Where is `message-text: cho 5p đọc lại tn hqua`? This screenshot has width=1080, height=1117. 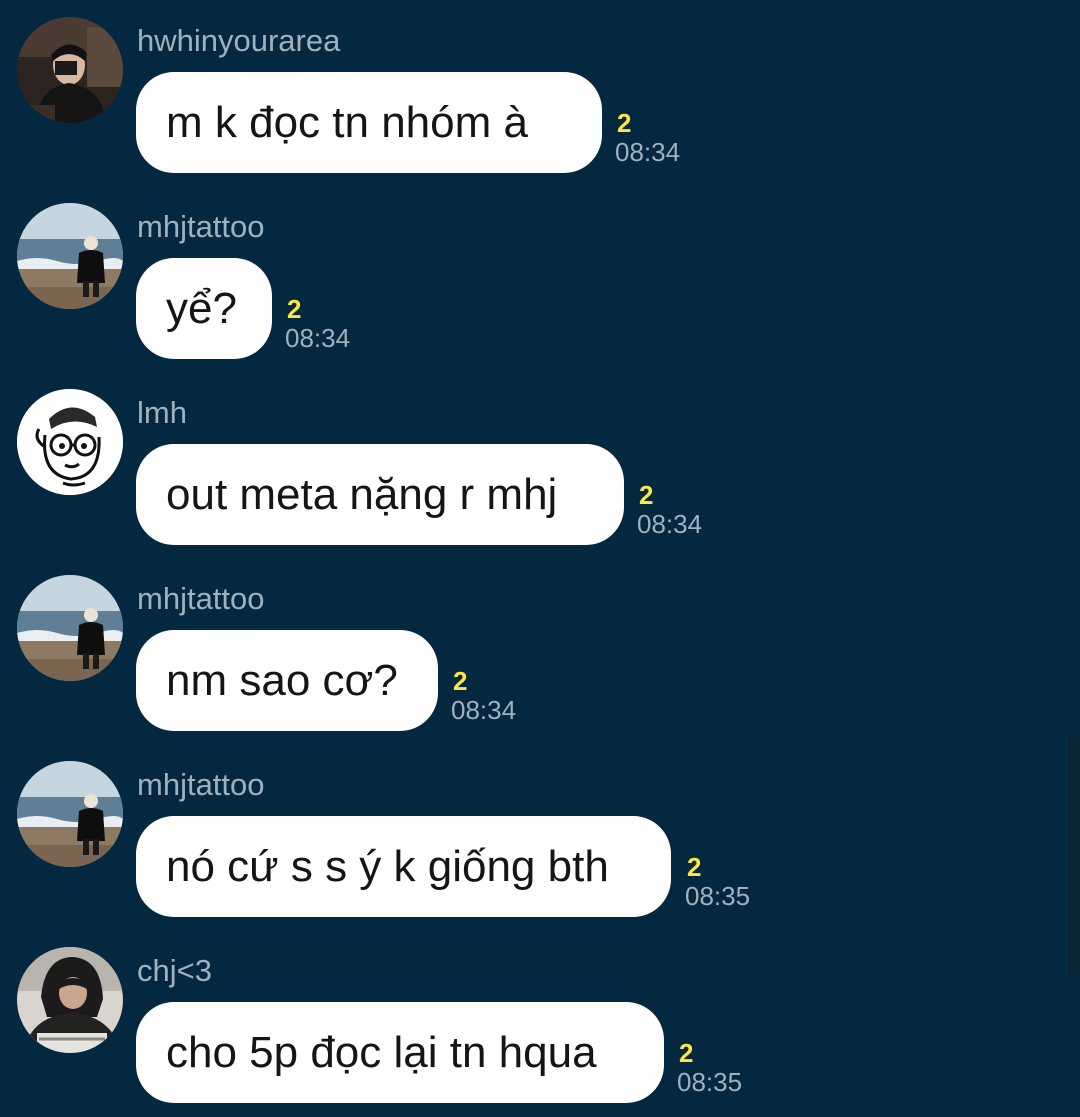
message-text: cho 5p đọc lại tn hqua is located at coordinates (381, 1052).